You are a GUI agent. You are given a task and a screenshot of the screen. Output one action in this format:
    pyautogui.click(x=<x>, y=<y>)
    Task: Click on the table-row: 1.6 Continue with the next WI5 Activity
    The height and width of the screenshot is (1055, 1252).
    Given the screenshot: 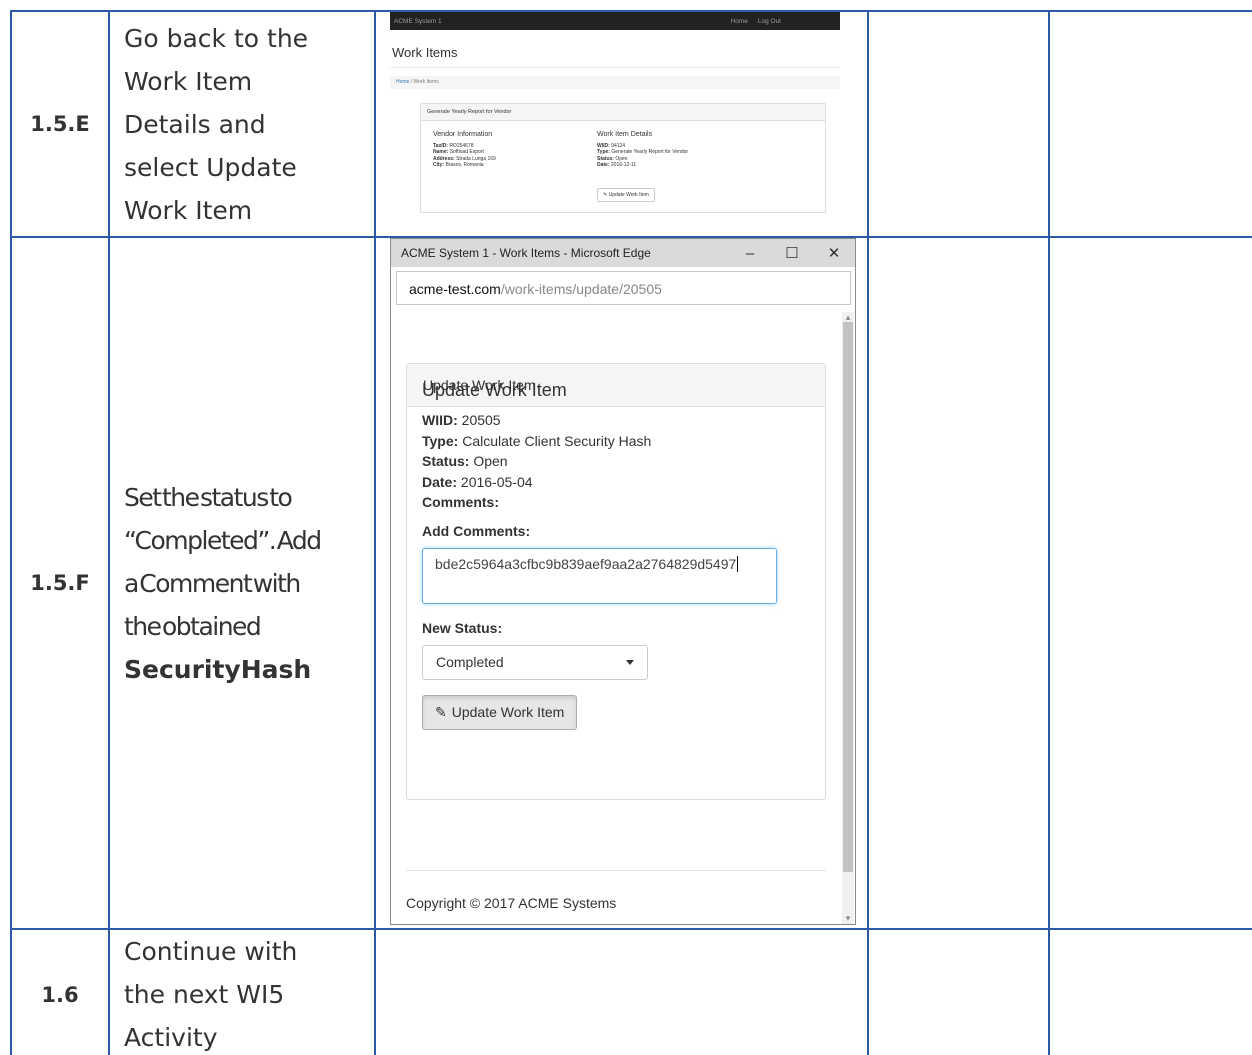 What is the action you would take?
    pyautogui.click(x=631, y=991)
    